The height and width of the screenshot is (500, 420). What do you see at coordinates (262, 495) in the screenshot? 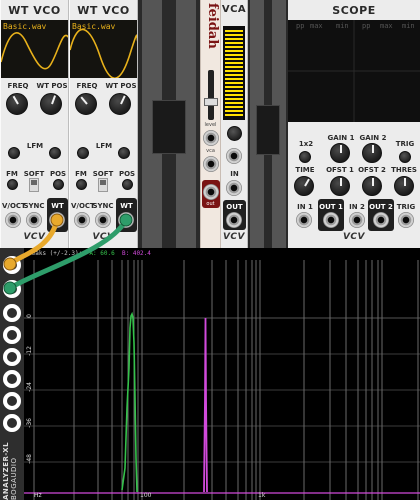
I see `freq-label-1k: 1k` at bounding box center [262, 495].